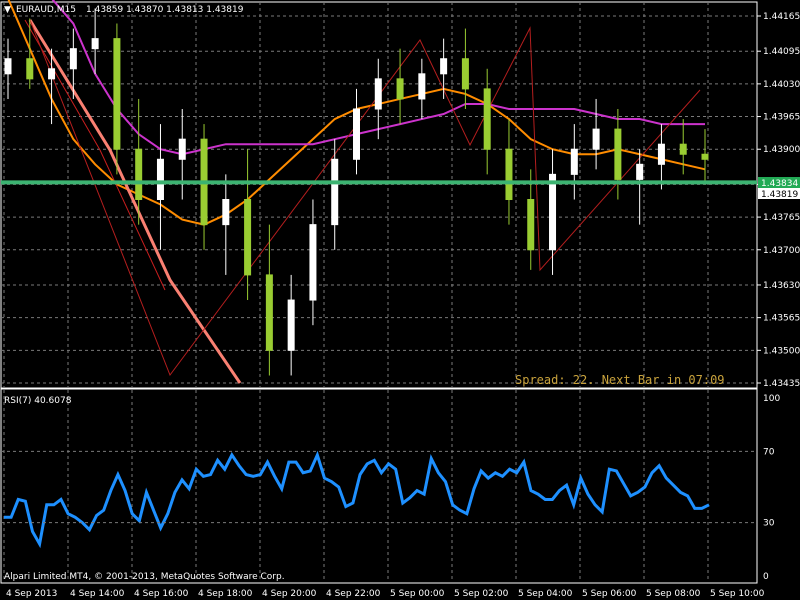 This screenshot has width=800, height=600. Describe the element at coordinates (225, 594) in the screenshot. I see `time-tick-label: 4 Sep 18:00` at that location.